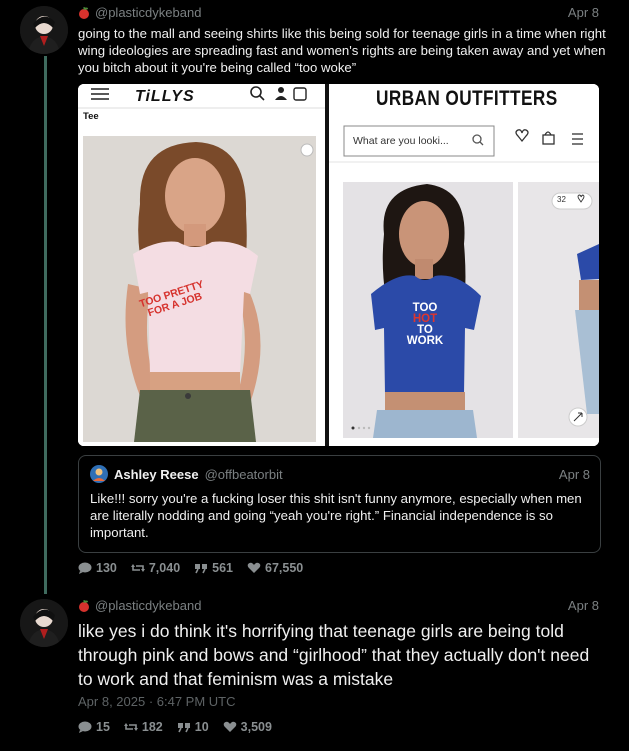 This screenshot has width=629, height=751. I want to click on reply-count: 130, so click(106, 568).